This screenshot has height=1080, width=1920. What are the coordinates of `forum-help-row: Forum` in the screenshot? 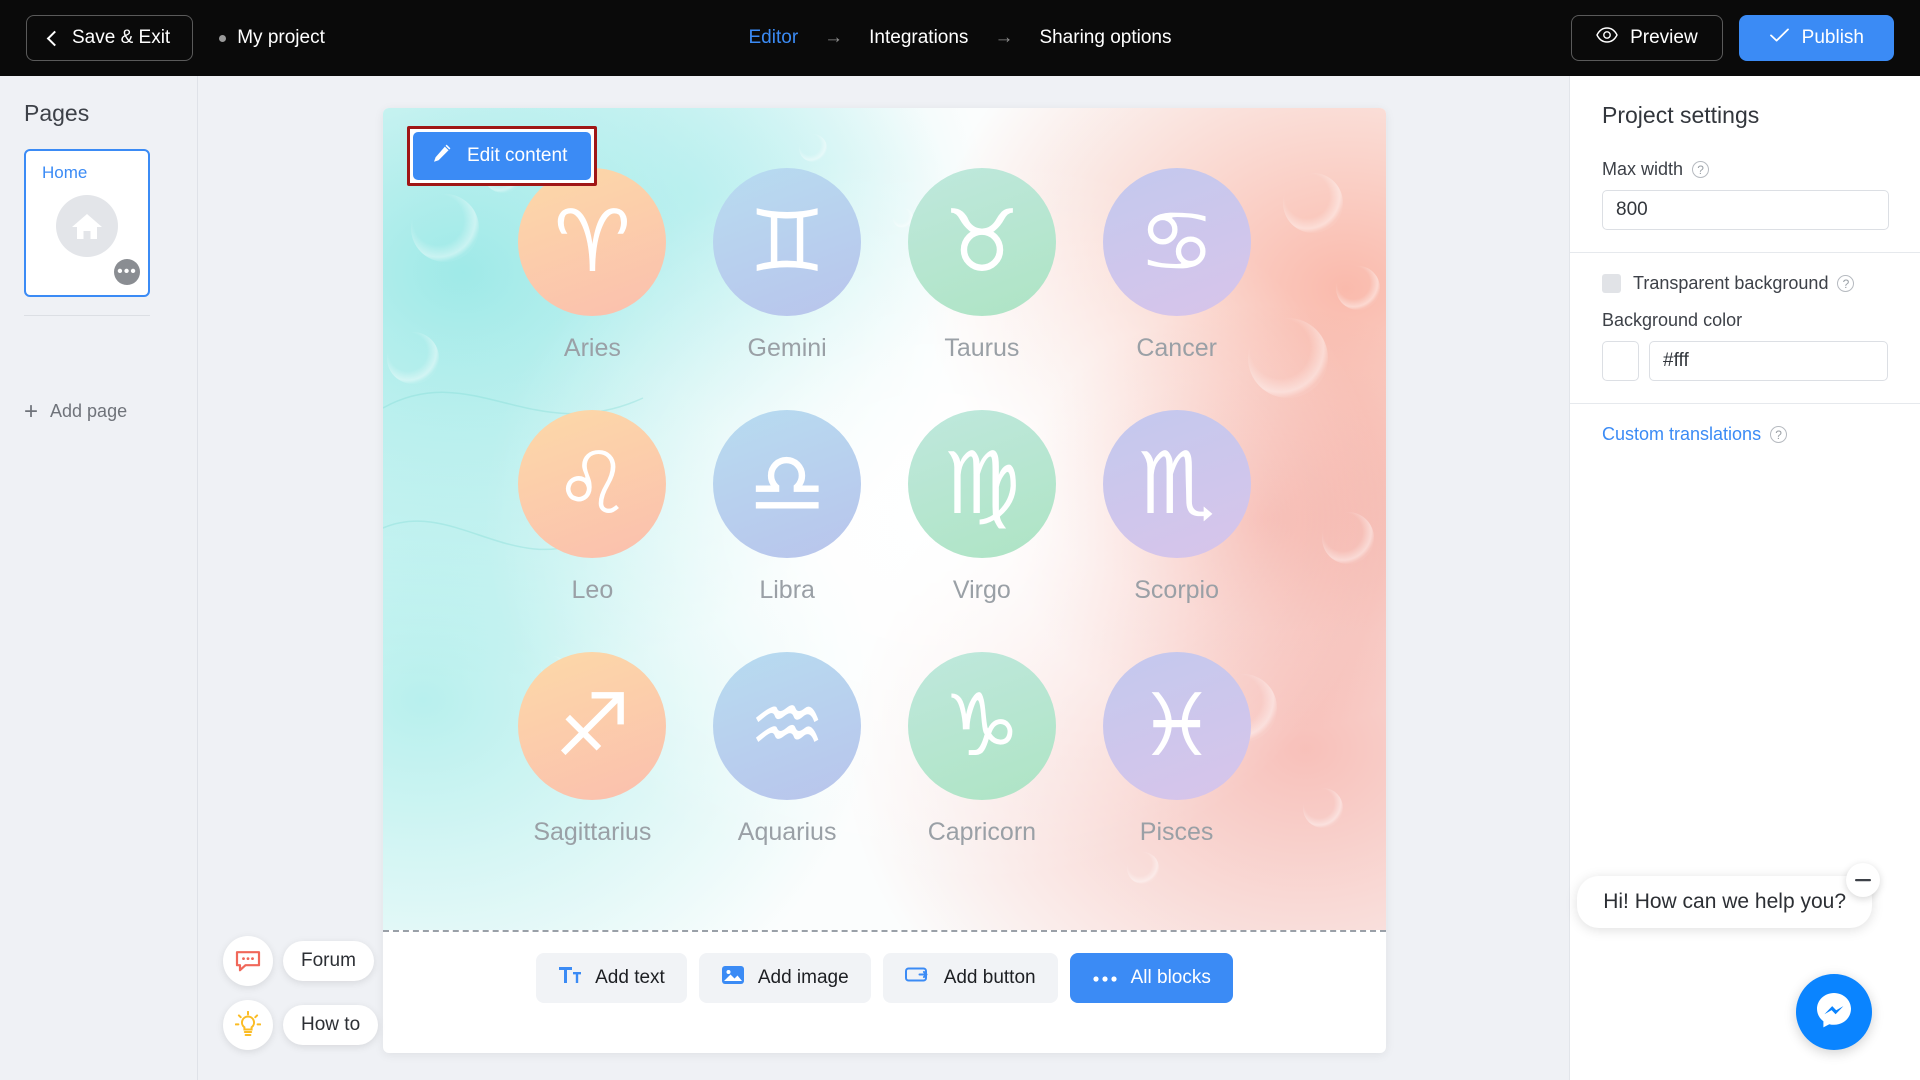 It's located at (300, 961).